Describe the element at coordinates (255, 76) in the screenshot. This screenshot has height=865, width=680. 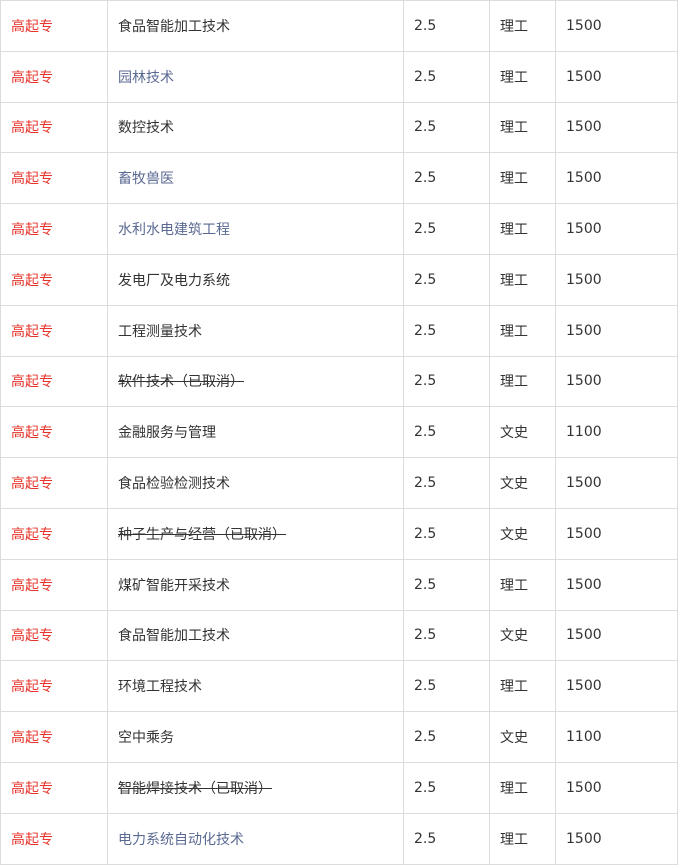
I see `major-link: 园林技术` at that location.